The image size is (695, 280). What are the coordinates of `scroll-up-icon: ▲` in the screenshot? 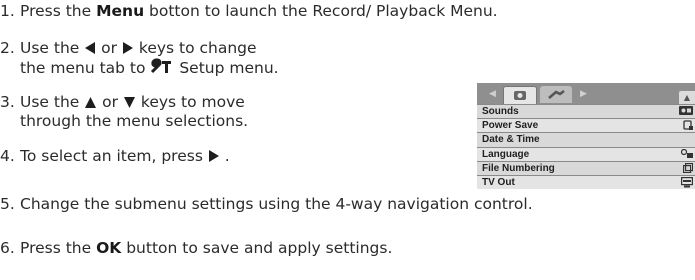 It's located at (687, 97).